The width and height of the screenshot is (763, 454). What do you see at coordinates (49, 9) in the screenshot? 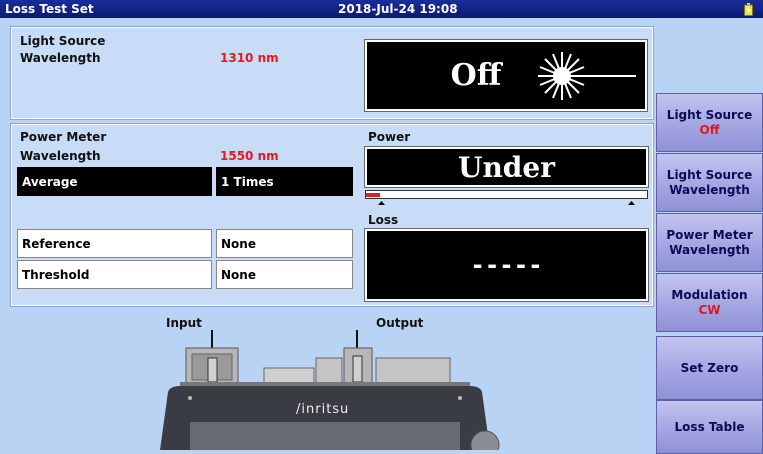
I see `app-title: Loss Test Set` at bounding box center [49, 9].